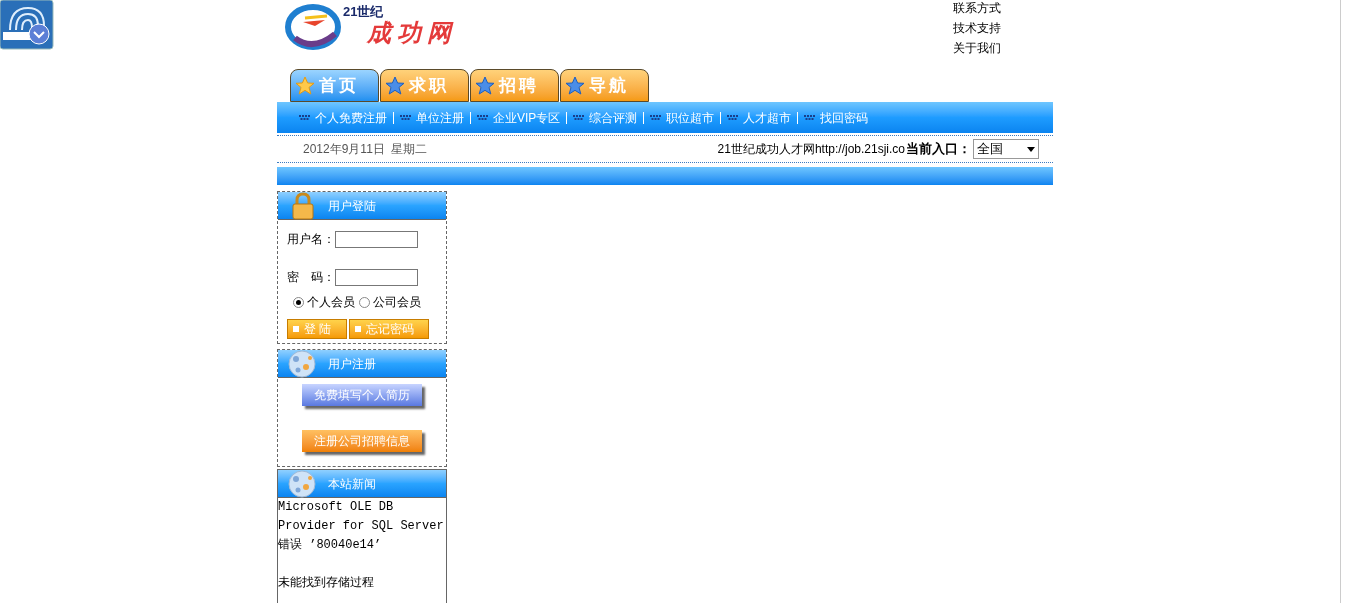 This screenshot has height=603, width=1345. Describe the element at coordinates (317, 329) in the screenshot. I see `login-button: 登 陆` at that location.